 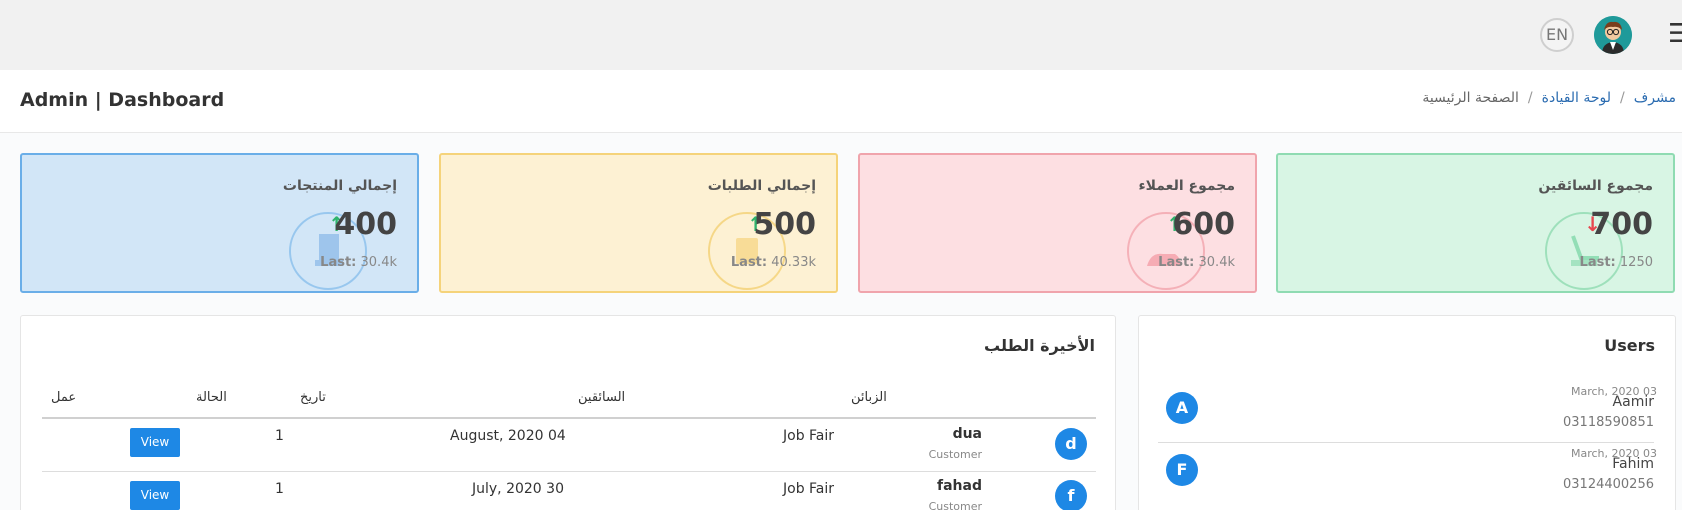 I want to click on column-status: الحالة, so click(x=211, y=397).